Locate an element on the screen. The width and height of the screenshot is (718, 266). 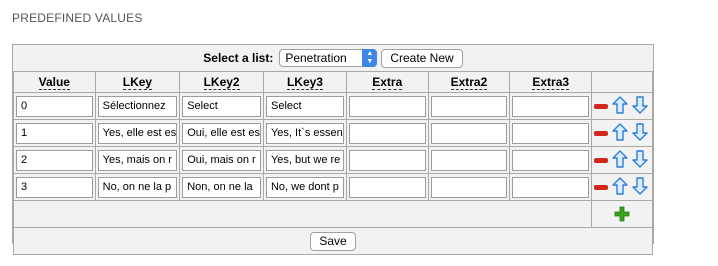
lkey3-input: No, we dont p is located at coordinates (304, 187).